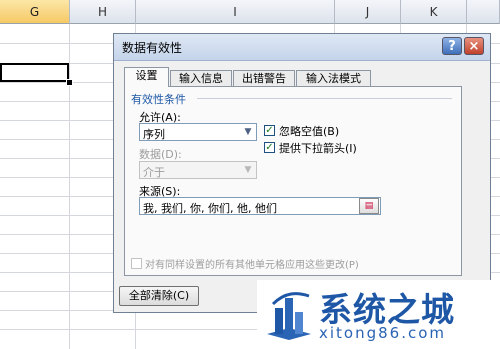  What do you see at coordinates (269, 130) in the screenshot?
I see `ignore-blank-checkbox: ✓` at bounding box center [269, 130].